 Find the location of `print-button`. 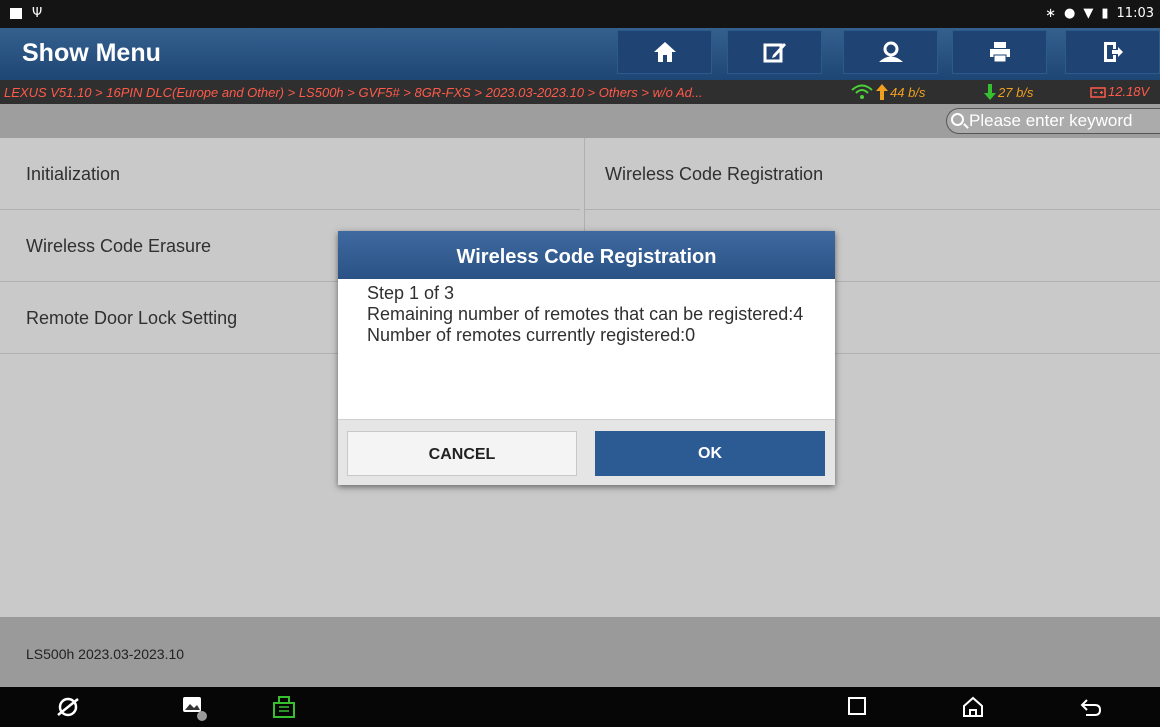

print-button is located at coordinates (999, 52).